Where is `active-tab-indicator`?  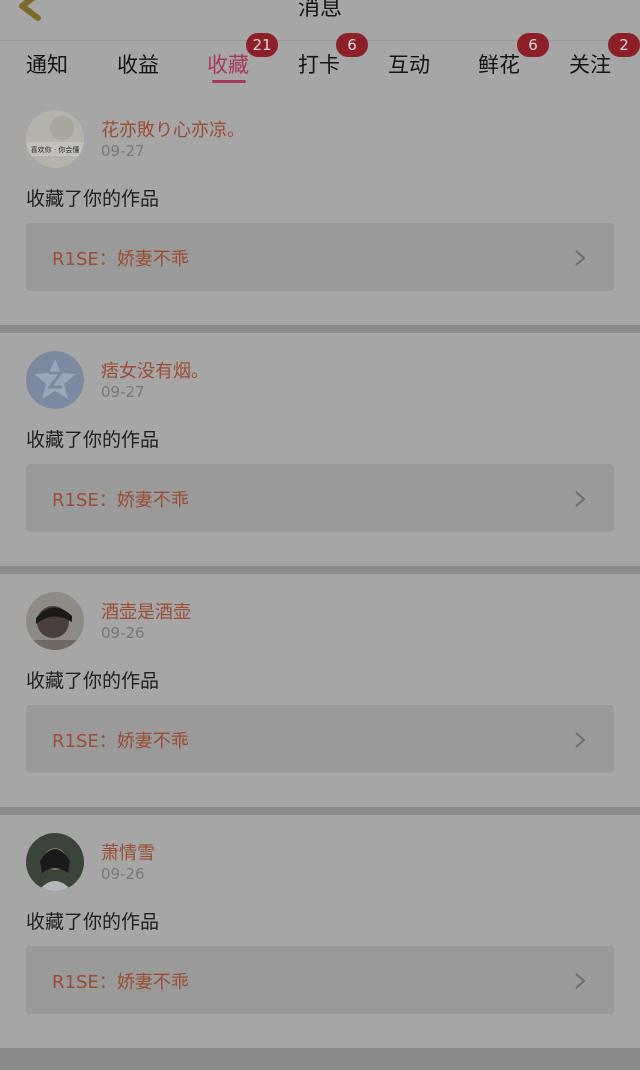 active-tab-indicator is located at coordinates (229, 81).